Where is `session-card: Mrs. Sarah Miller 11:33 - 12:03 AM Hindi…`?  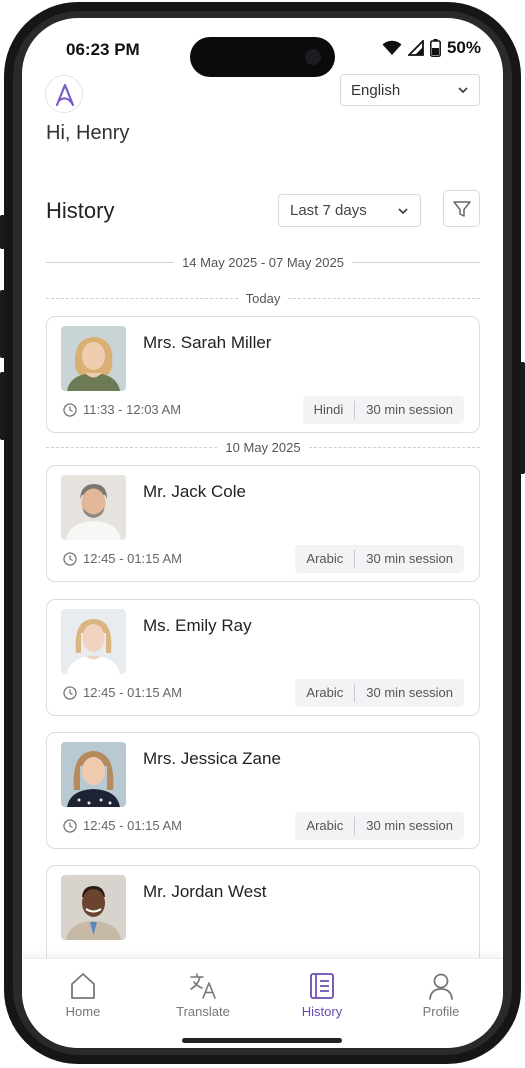 session-card: Mrs. Sarah Miller 11:33 - 12:03 AM Hindi… is located at coordinates (263, 374).